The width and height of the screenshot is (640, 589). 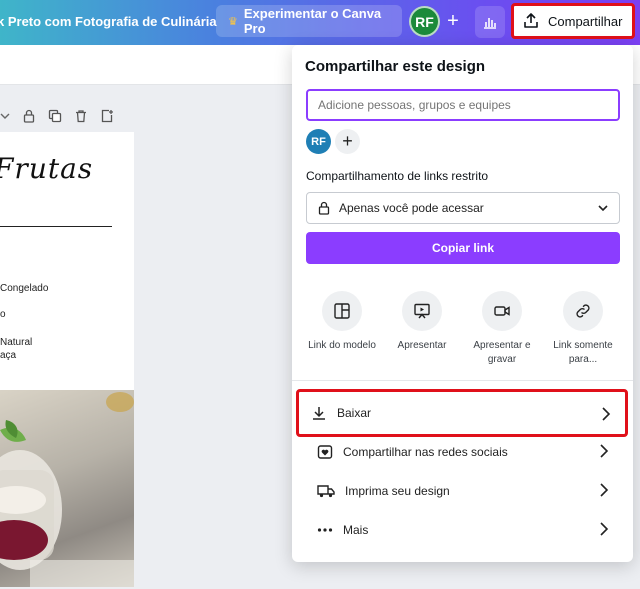 I want to click on social-share-row: Compartilhar nas redes sociais, so click(x=464, y=452).